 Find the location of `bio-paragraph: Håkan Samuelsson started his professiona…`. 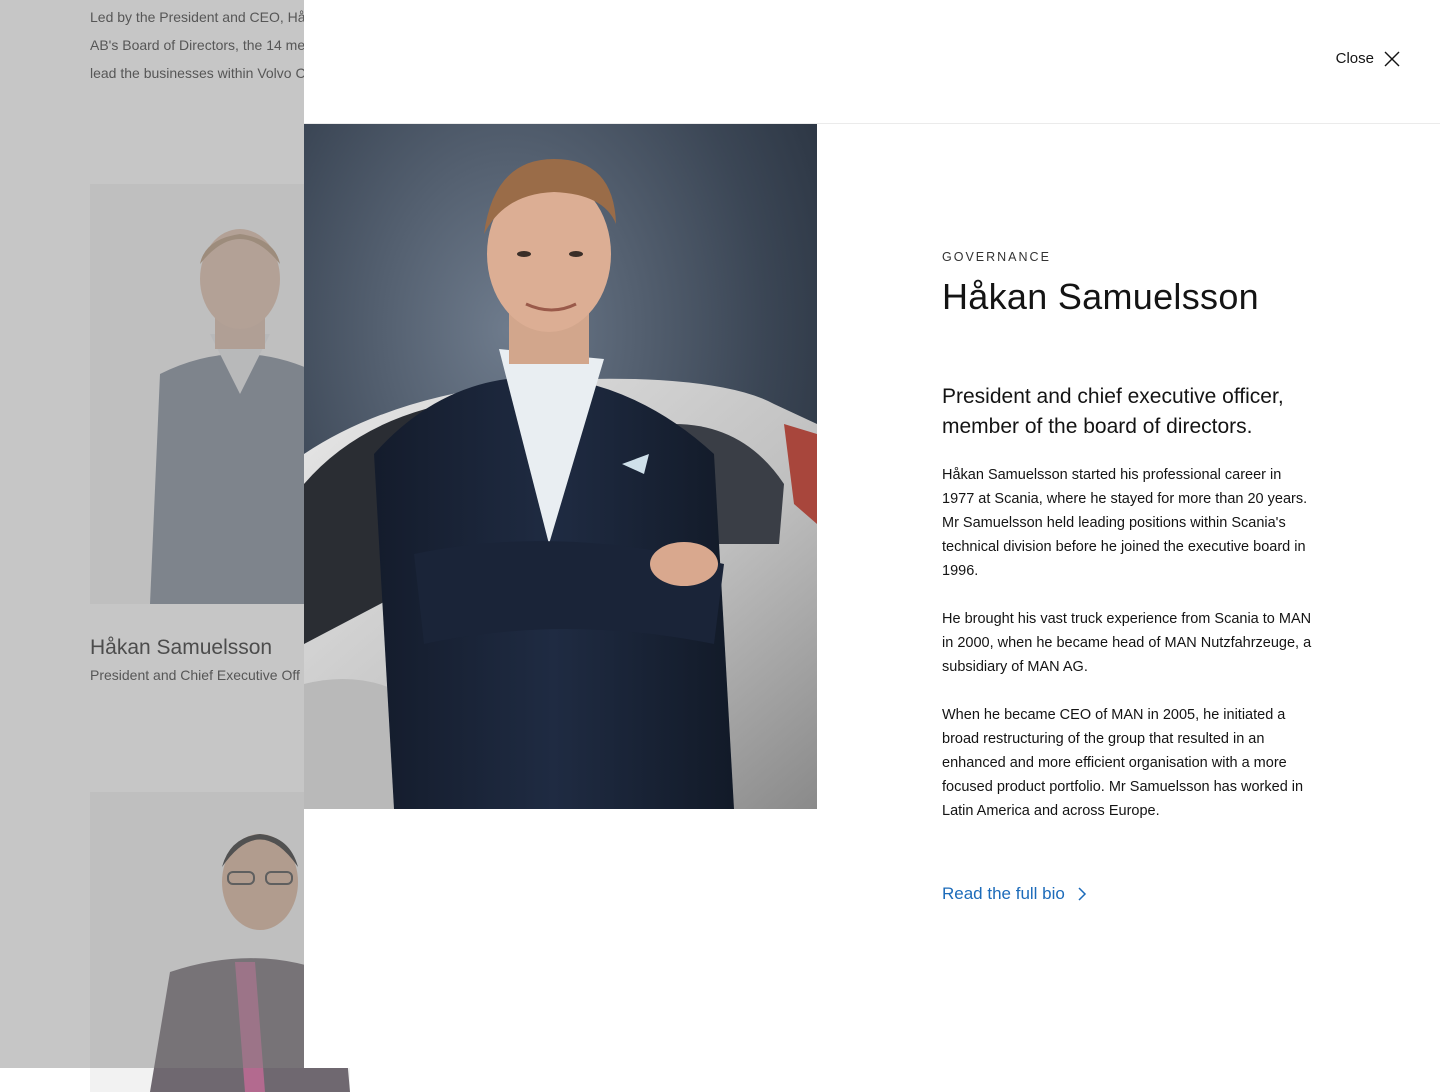

bio-paragraph: Håkan Samuelsson started his professiona… is located at coordinates (1125, 523).